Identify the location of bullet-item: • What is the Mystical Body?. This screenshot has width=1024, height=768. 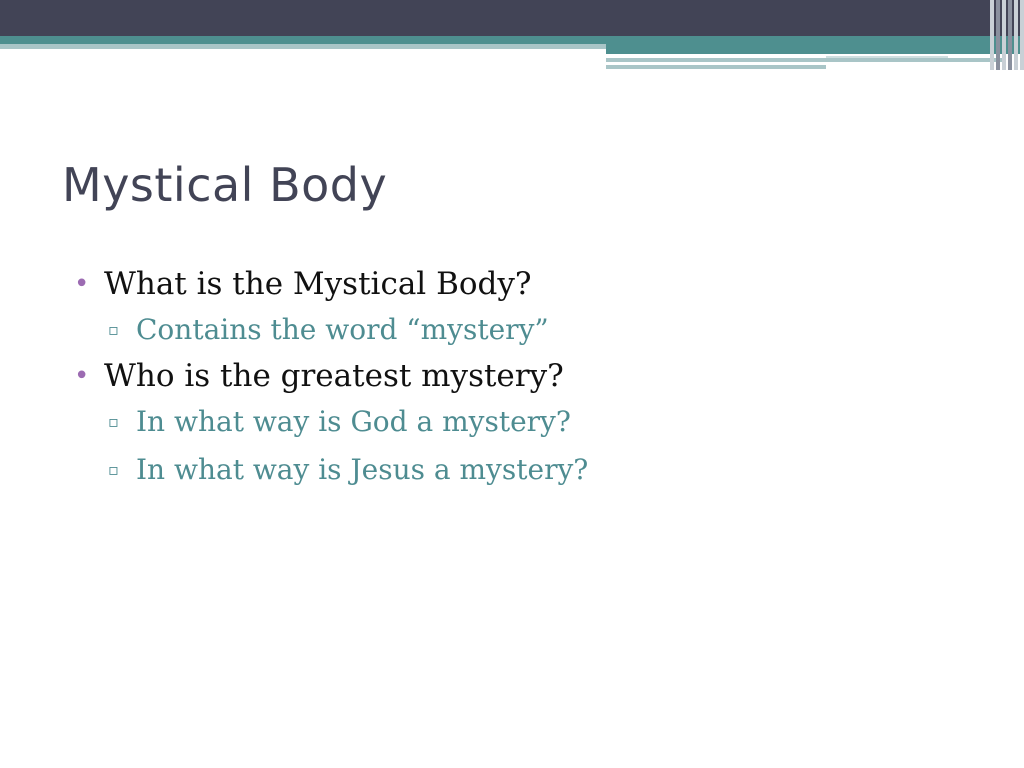
(524, 284).